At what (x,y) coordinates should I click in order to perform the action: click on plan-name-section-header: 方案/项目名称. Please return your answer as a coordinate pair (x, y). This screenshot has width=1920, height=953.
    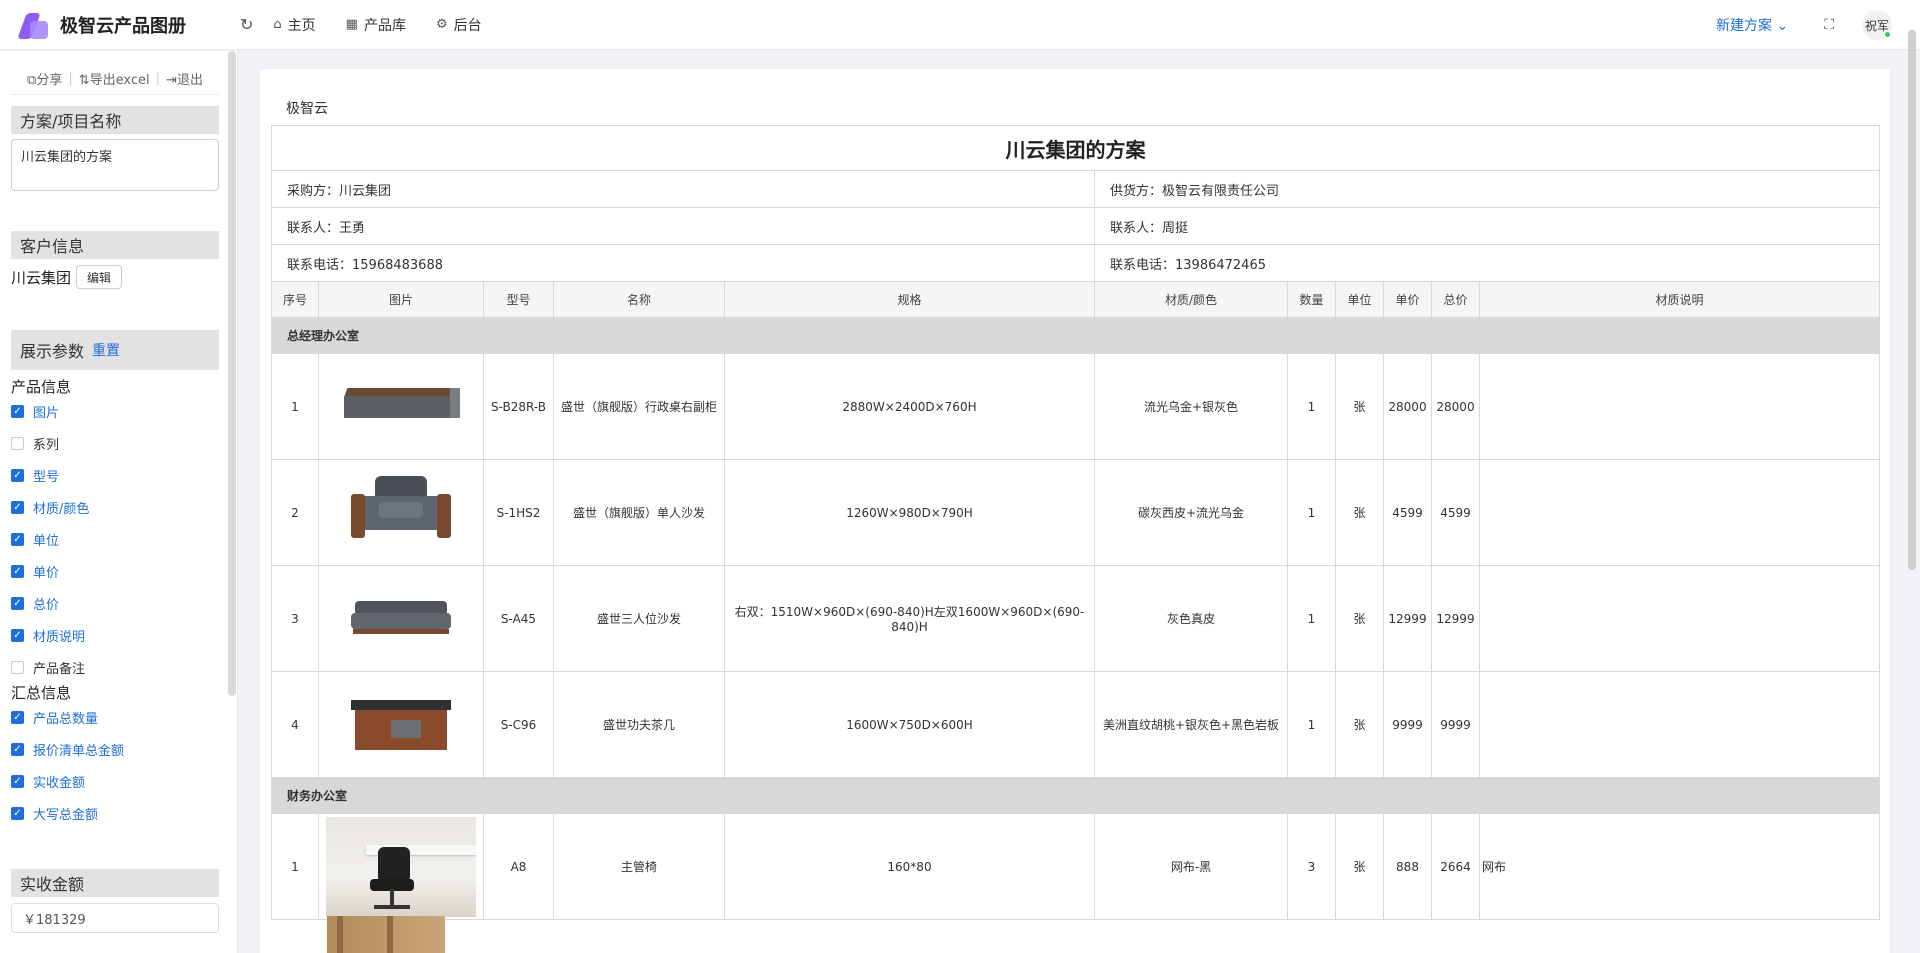
    Looking at the image, I should click on (115, 120).